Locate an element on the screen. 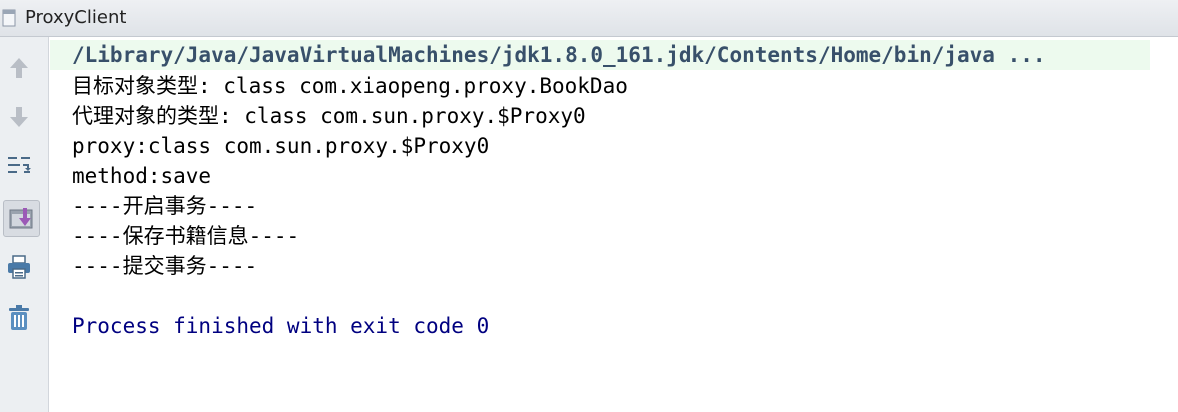  soft-wrap-icon is located at coordinates (19, 166).